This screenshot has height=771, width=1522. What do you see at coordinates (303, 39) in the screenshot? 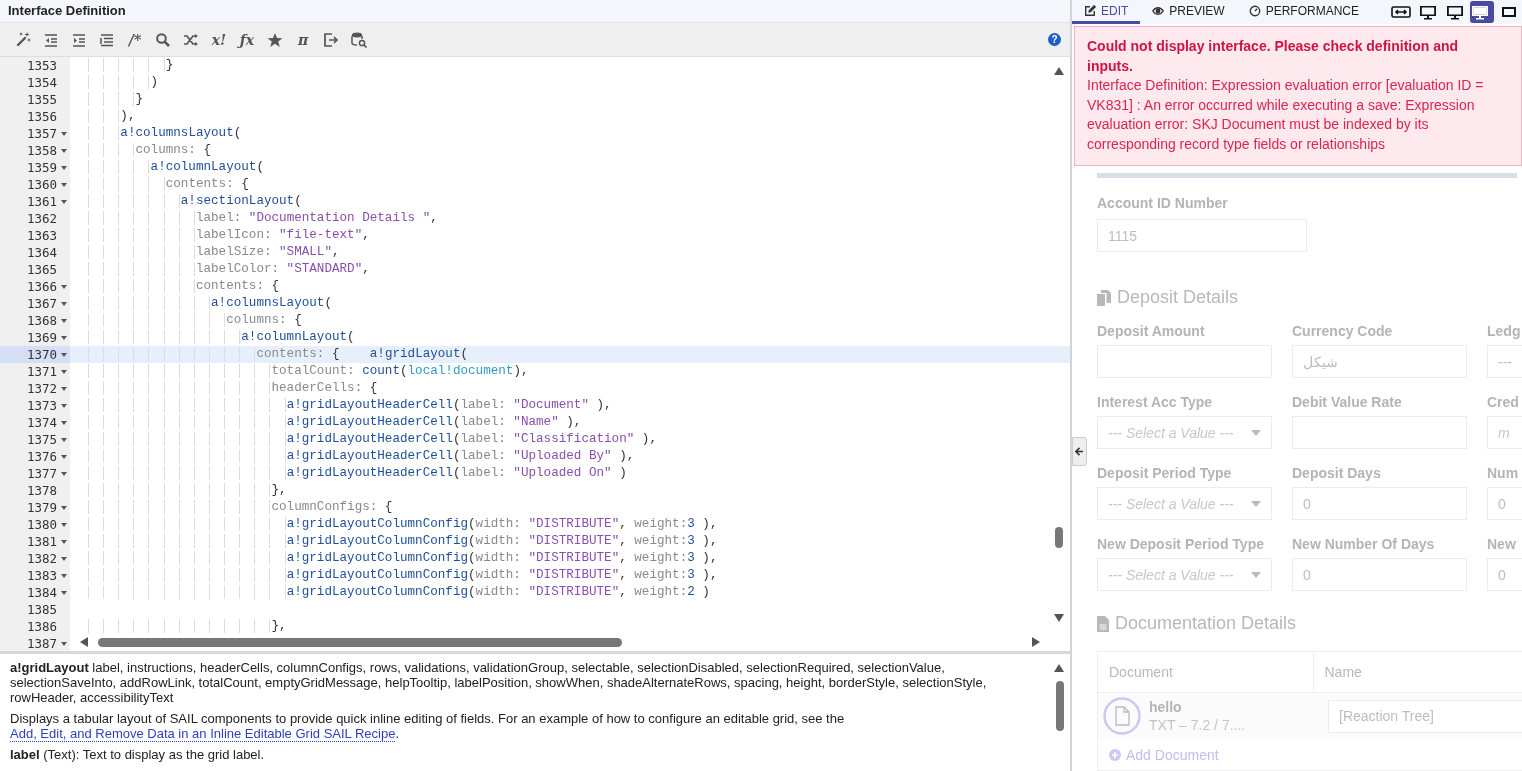
I see `toolbar-button: π` at bounding box center [303, 39].